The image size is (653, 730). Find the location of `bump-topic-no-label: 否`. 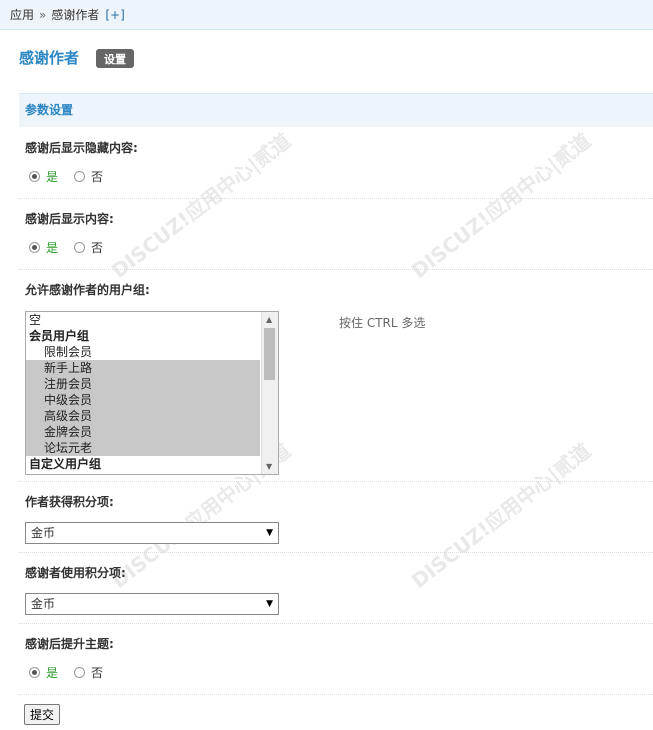

bump-topic-no-label: 否 is located at coordinates (97, 672).